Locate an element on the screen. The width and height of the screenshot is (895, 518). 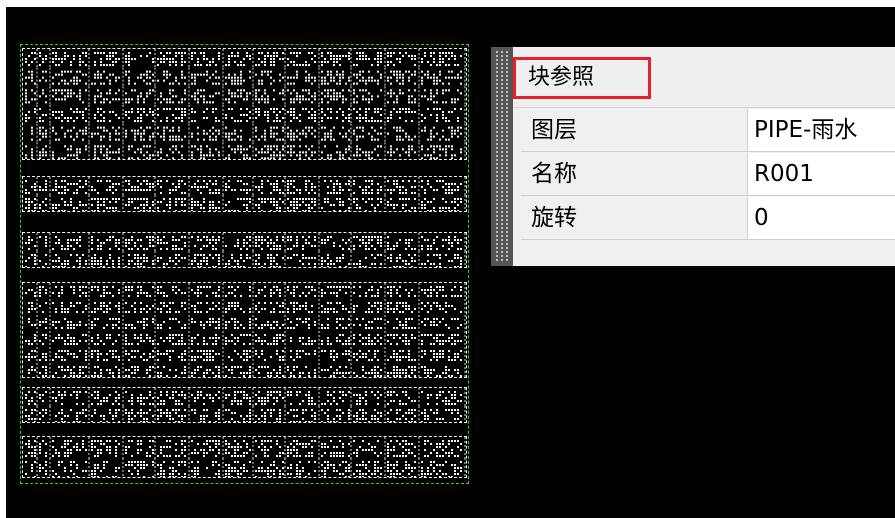
property-value: 0 is located at coordinates (821, 218).